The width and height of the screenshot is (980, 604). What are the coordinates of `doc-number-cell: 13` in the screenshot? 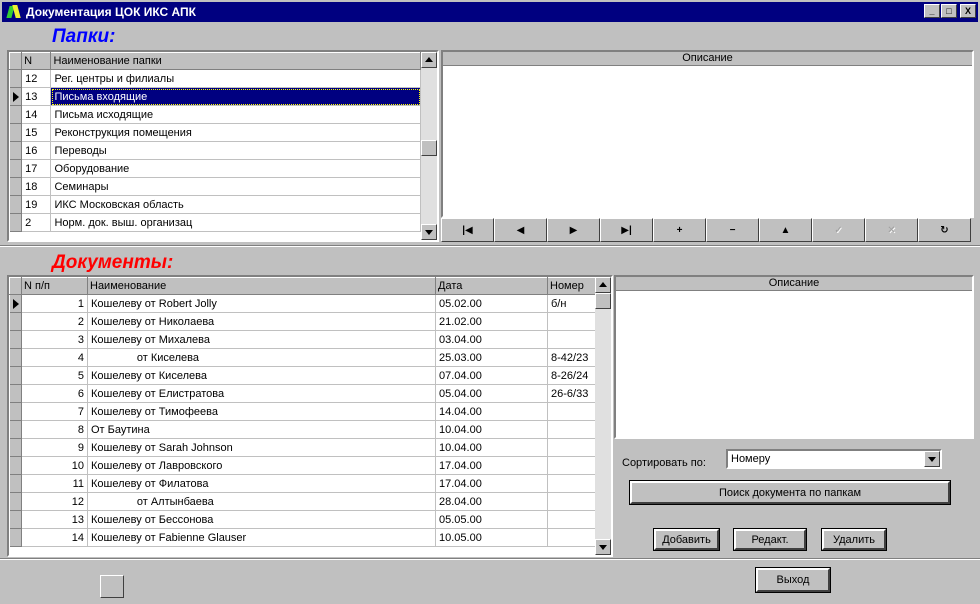 It's located at (54, 519).